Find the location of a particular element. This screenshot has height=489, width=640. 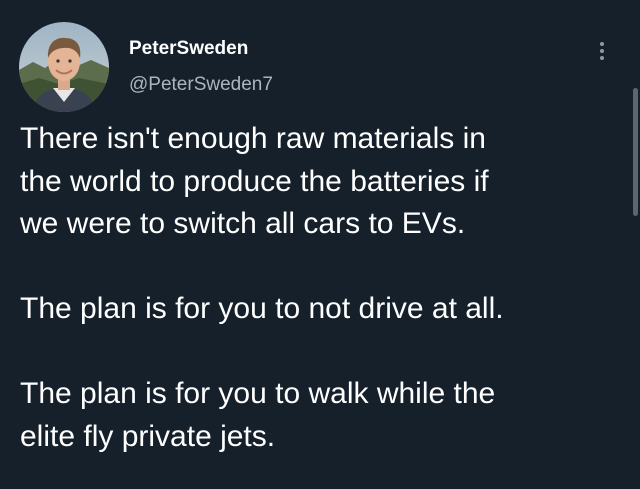

more-options-icon is located at coordinates (602, 51).